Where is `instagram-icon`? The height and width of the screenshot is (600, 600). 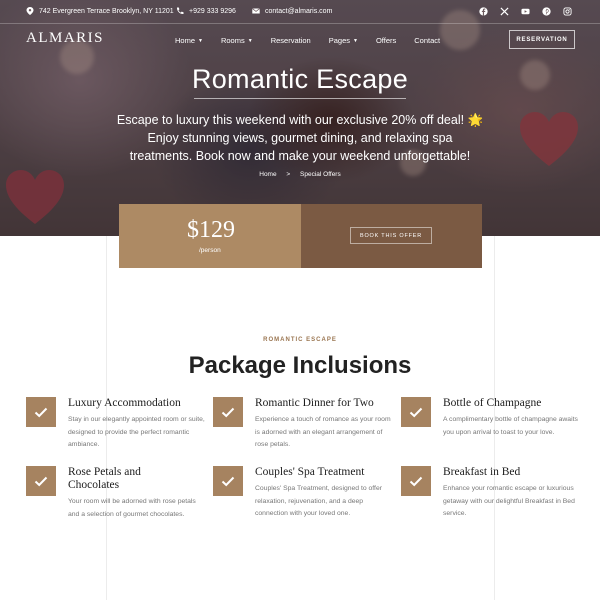 instagram-icon is located at coordinates (567, 11).